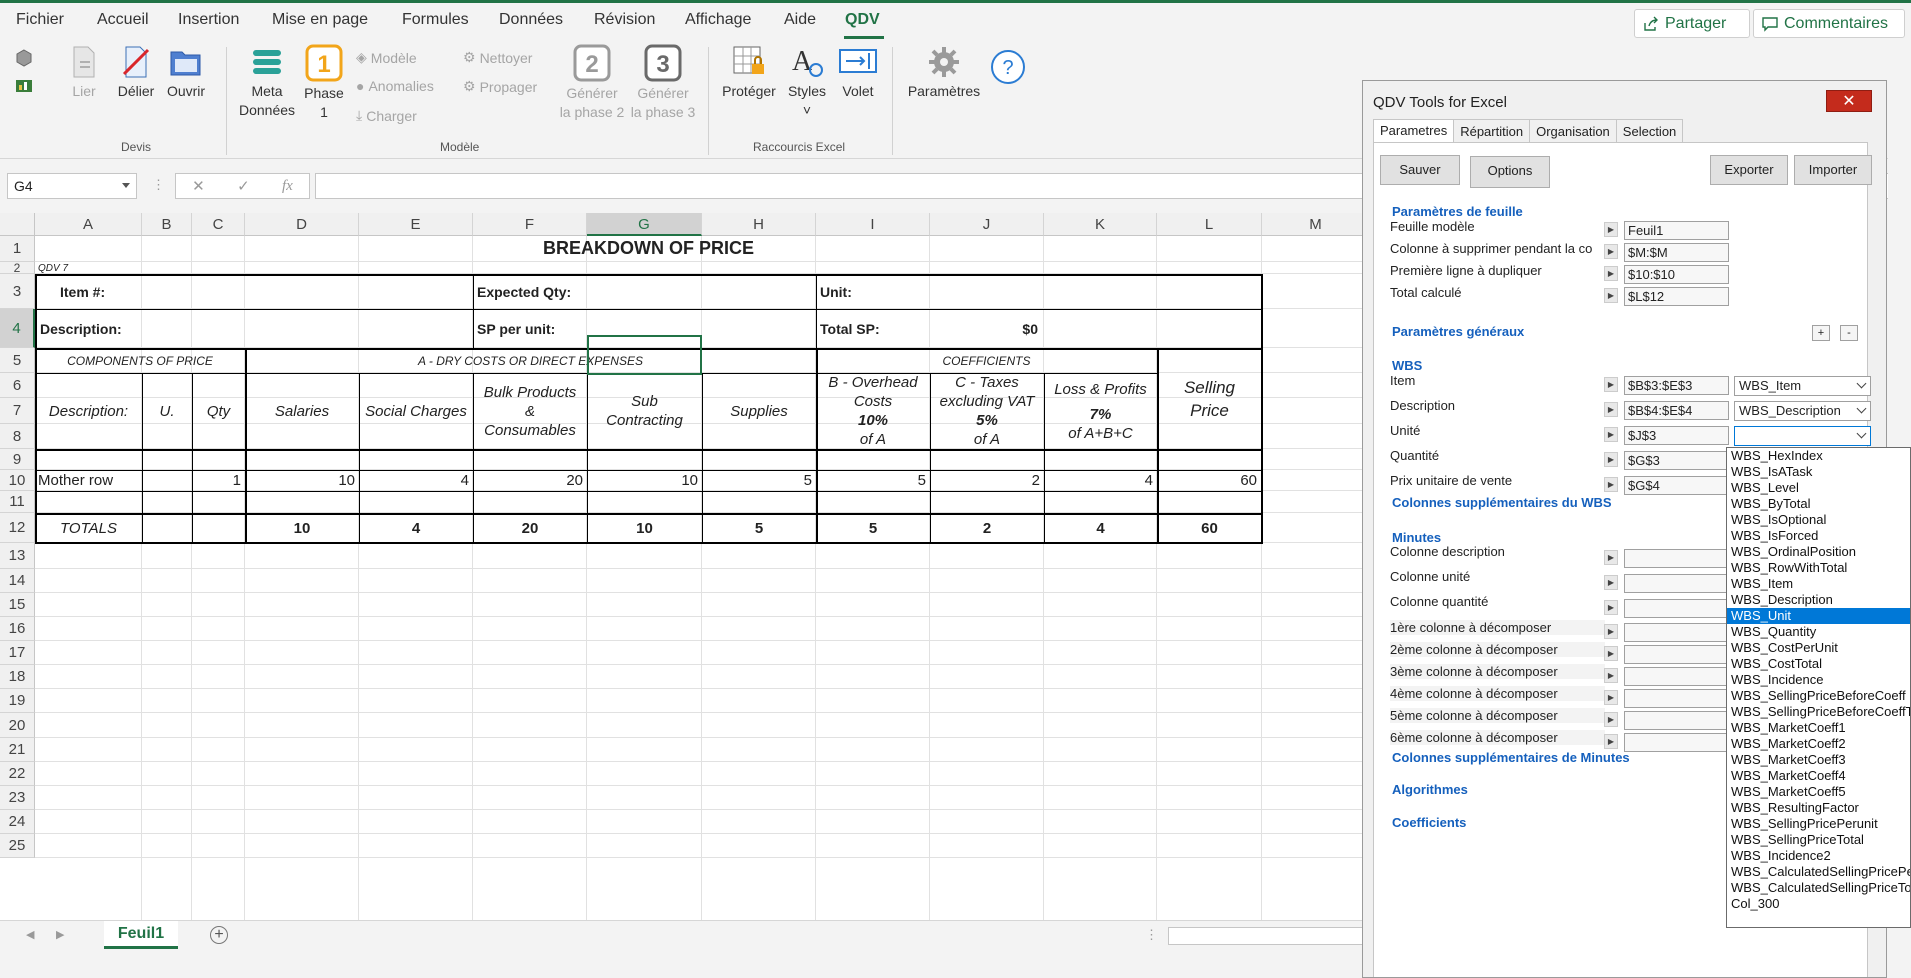 This screenshot has width=1911, height=978. What do you see at coordinates (302, 411) in the screenshot?
I see `col-header-salaries: Salaries` at bounding box center [302, 411].